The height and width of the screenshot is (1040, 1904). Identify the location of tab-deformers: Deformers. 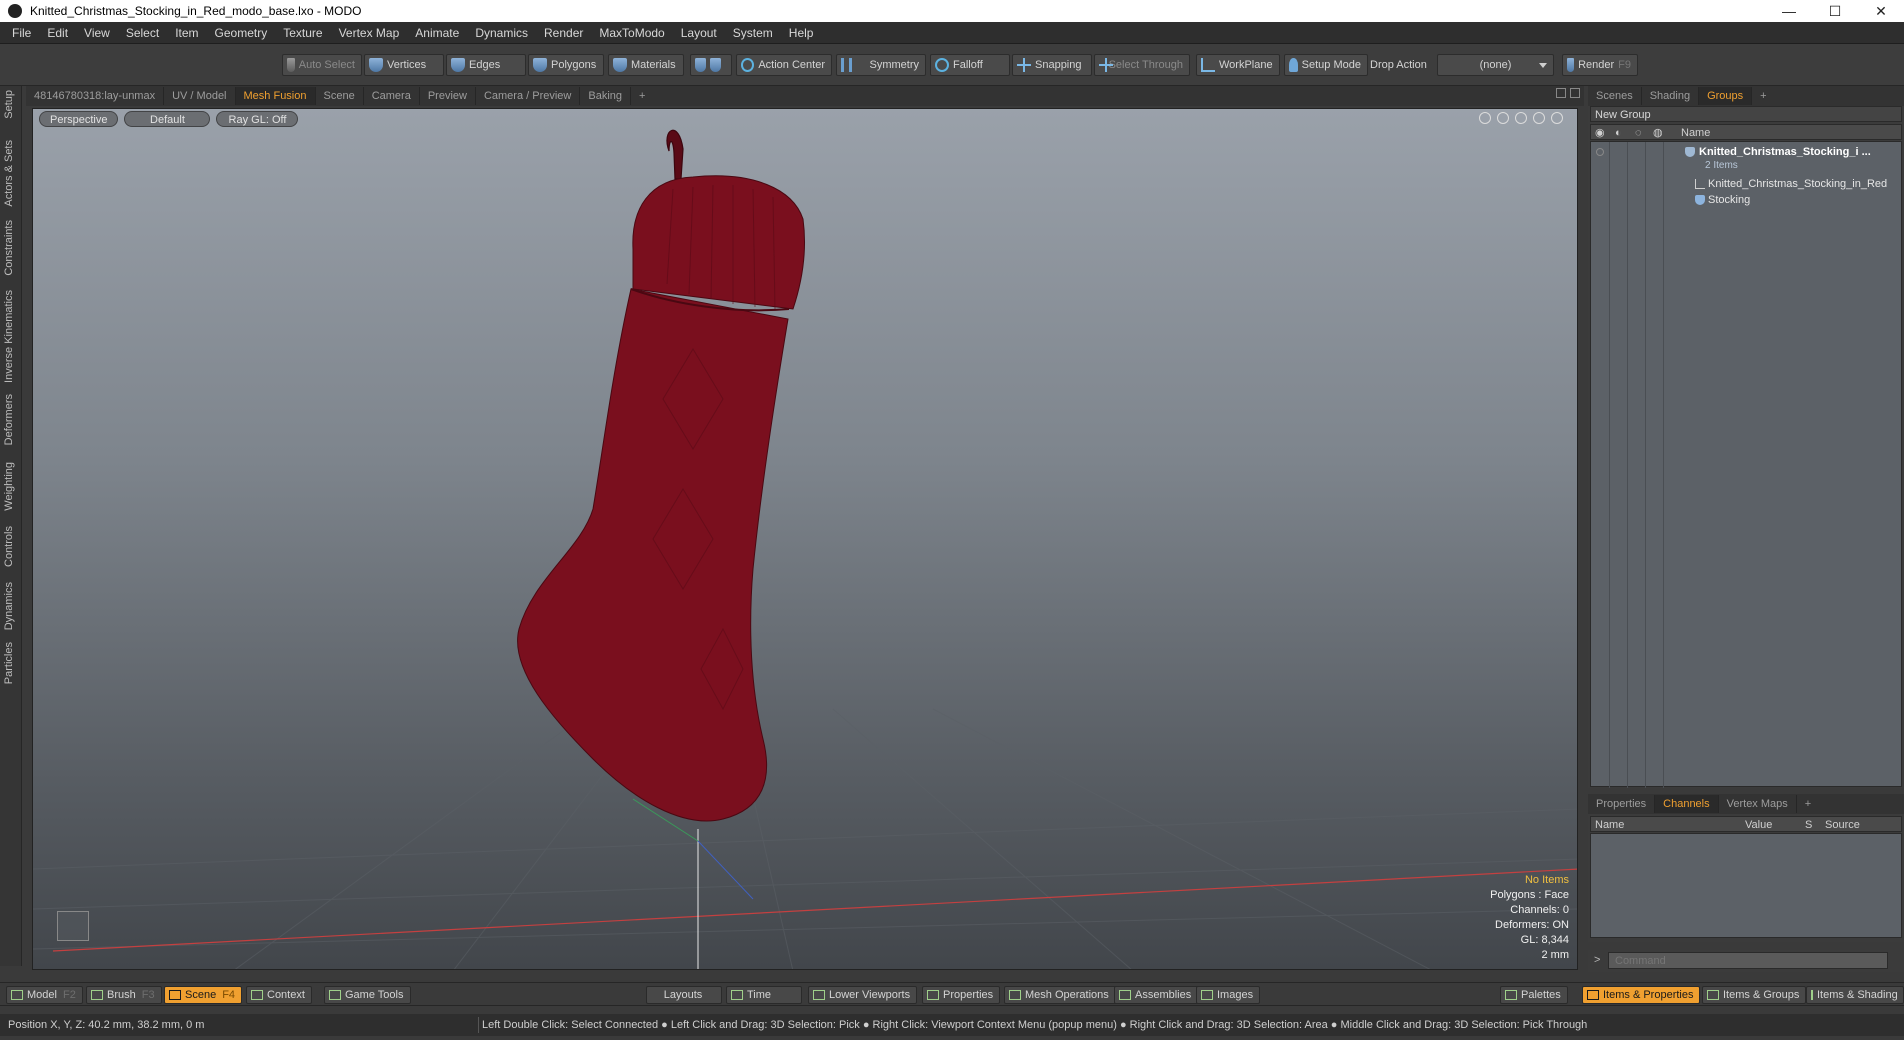
(9, 419).